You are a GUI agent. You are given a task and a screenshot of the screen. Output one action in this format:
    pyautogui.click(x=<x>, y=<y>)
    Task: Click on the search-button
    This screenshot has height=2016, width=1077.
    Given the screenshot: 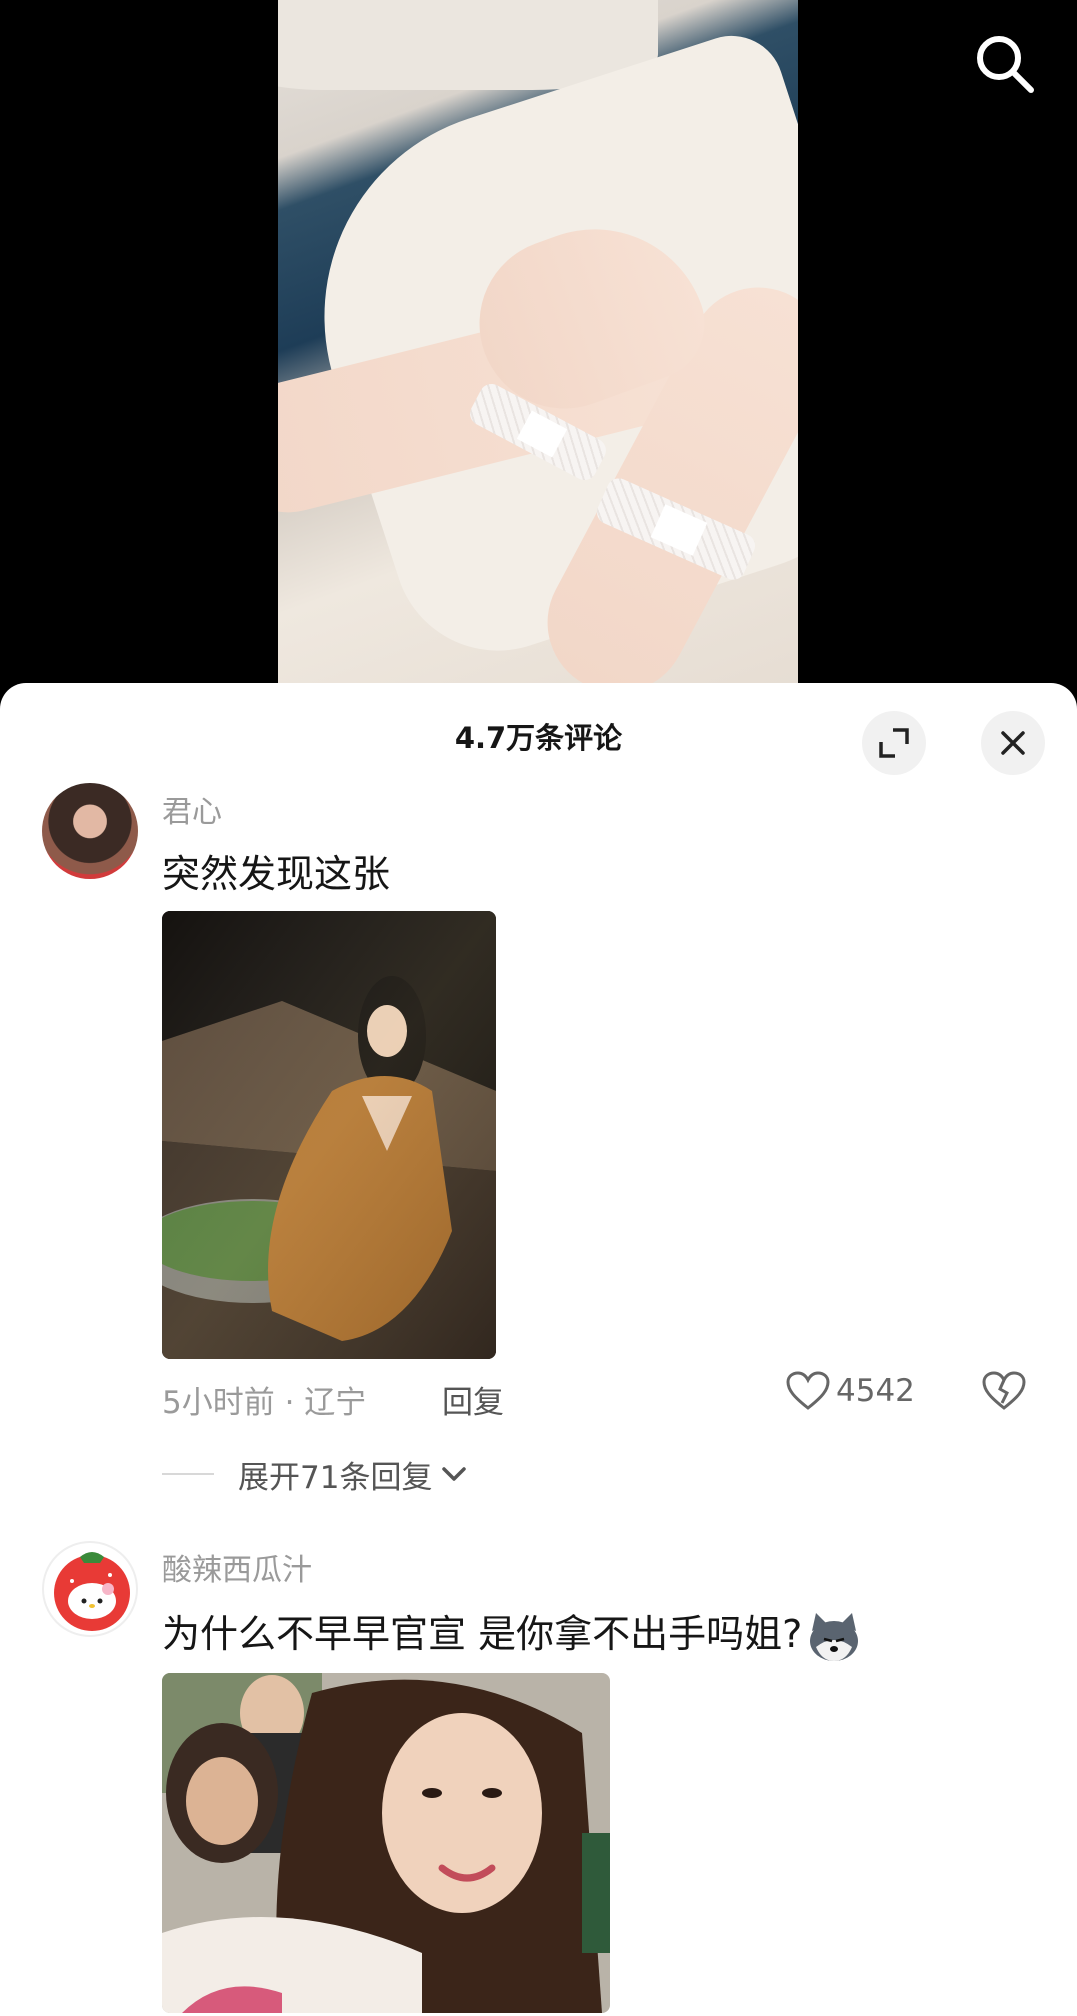 What is the action you would take?
    pyautogui.click(x=1004, y=63)
    